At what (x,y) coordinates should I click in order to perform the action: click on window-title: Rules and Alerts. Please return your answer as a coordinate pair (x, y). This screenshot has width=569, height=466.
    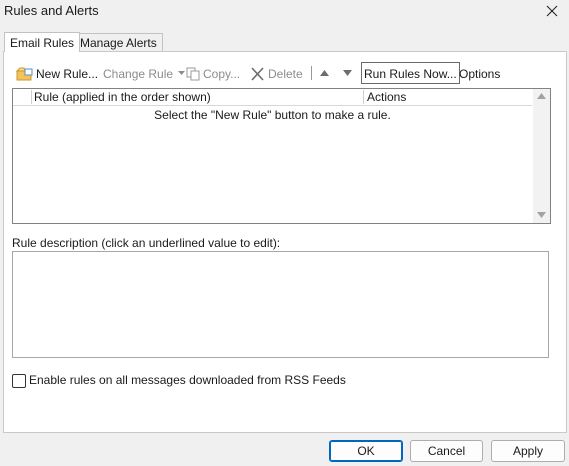
    Looking at the image, I should click on (51, 10).